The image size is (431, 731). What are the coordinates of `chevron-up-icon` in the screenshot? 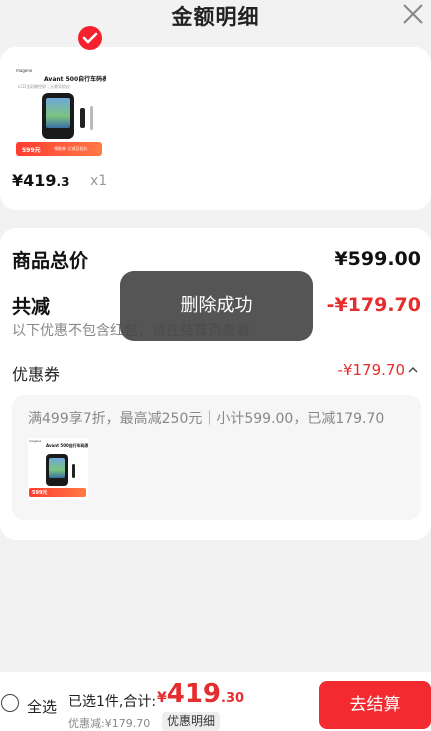 It's located at (413, 370).